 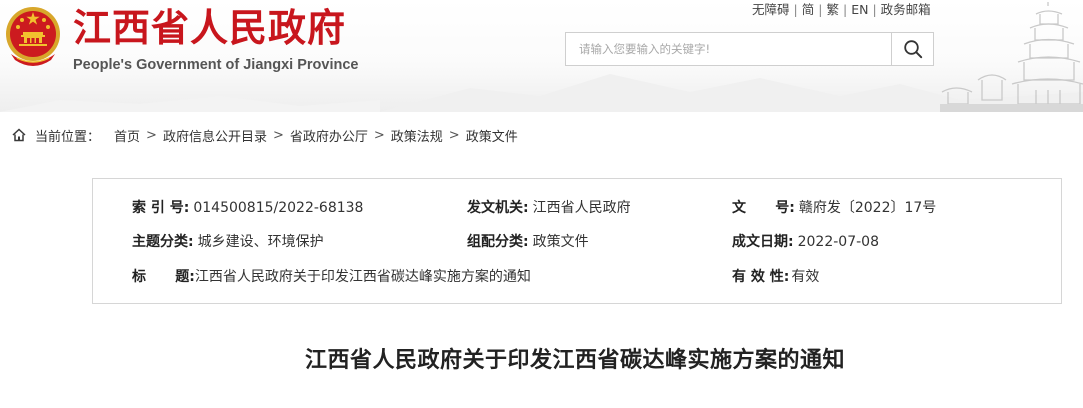 What do you see at coordinates (260, 242) in the screenshot?
I see `topic-value: 城乡建设、环境保护` at bounding box center [260, 242].